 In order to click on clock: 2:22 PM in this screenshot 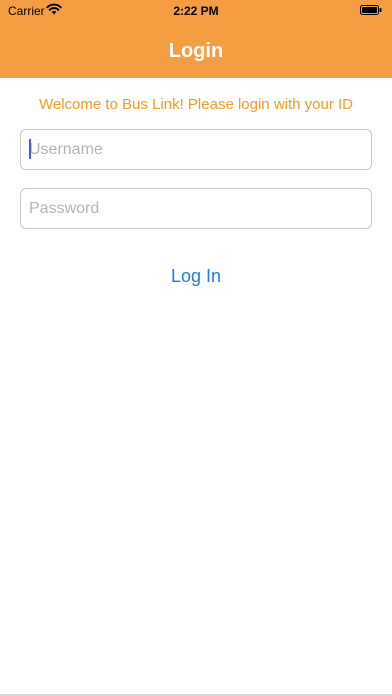, I will do `click(196, 11)`.